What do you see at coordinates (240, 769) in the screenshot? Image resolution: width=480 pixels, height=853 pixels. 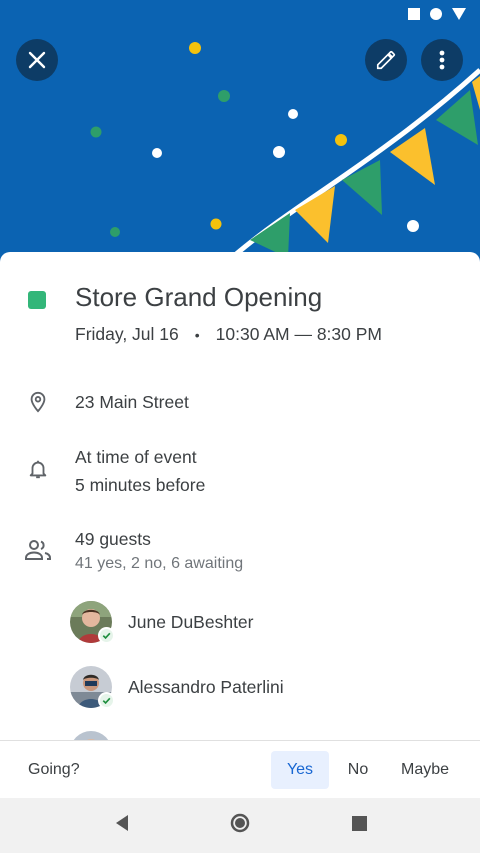 I see `rsvp-bar: Going? Yes No Maybe` at bounding box center [240, 769].